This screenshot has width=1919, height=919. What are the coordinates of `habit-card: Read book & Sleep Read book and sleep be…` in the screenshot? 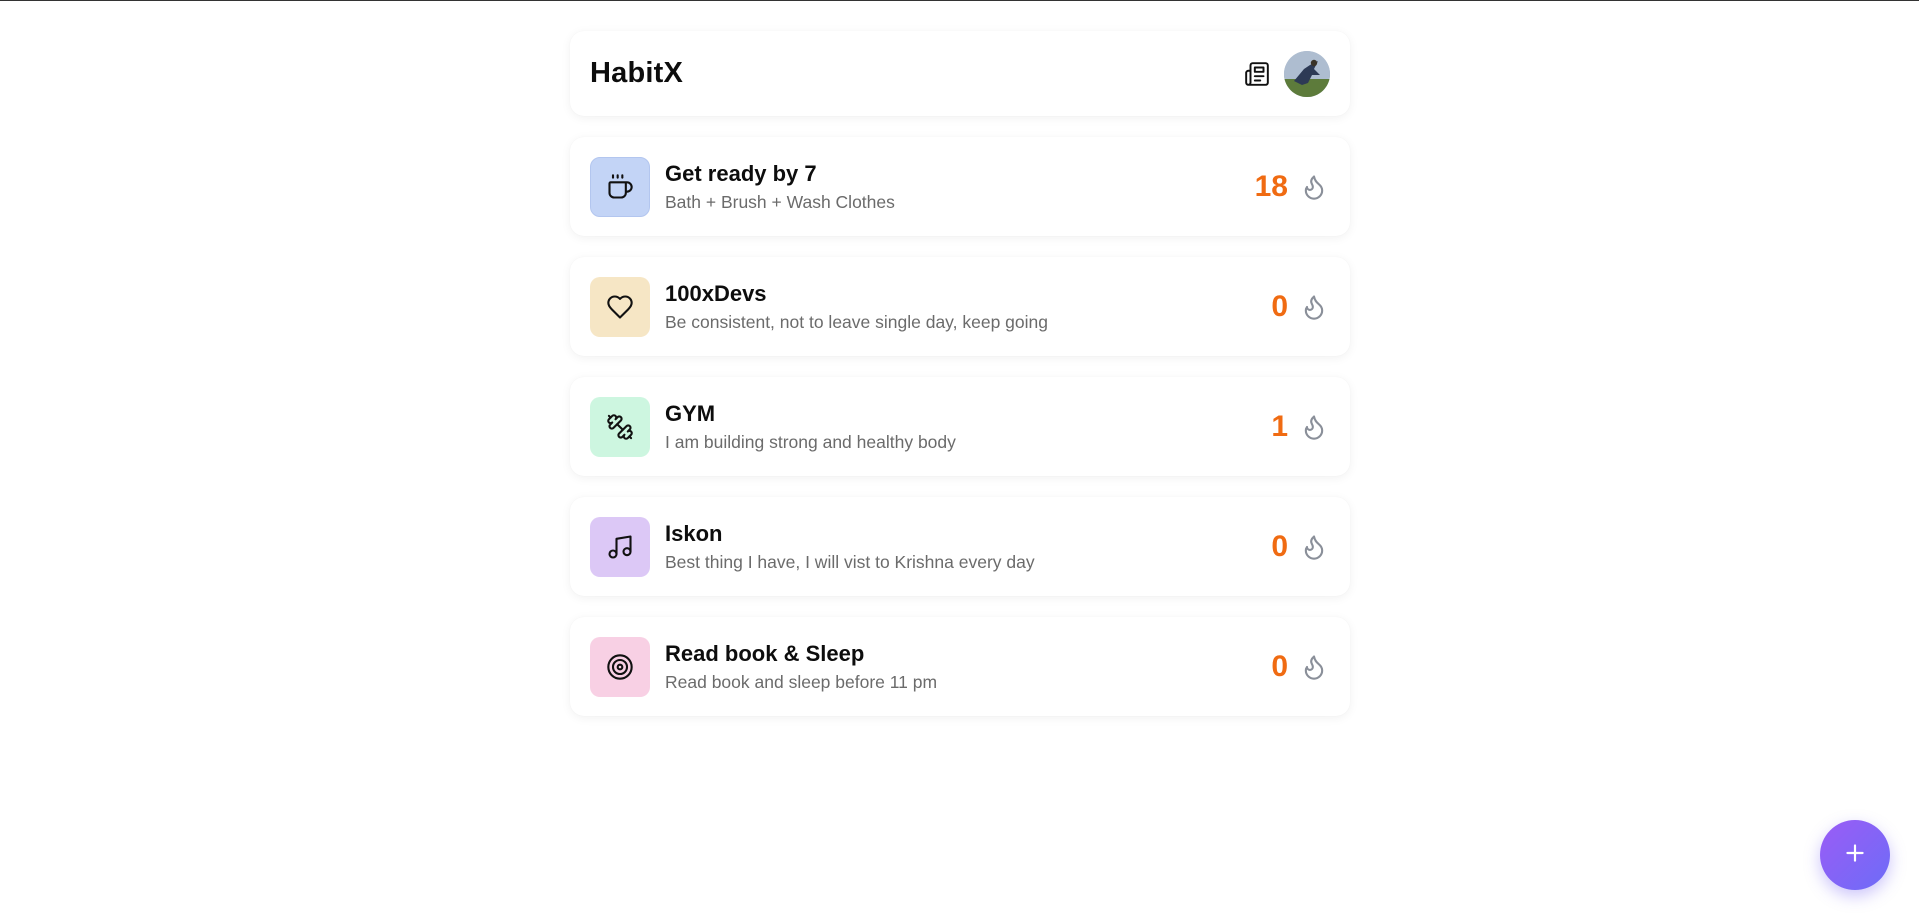 It's located at (960, 666).